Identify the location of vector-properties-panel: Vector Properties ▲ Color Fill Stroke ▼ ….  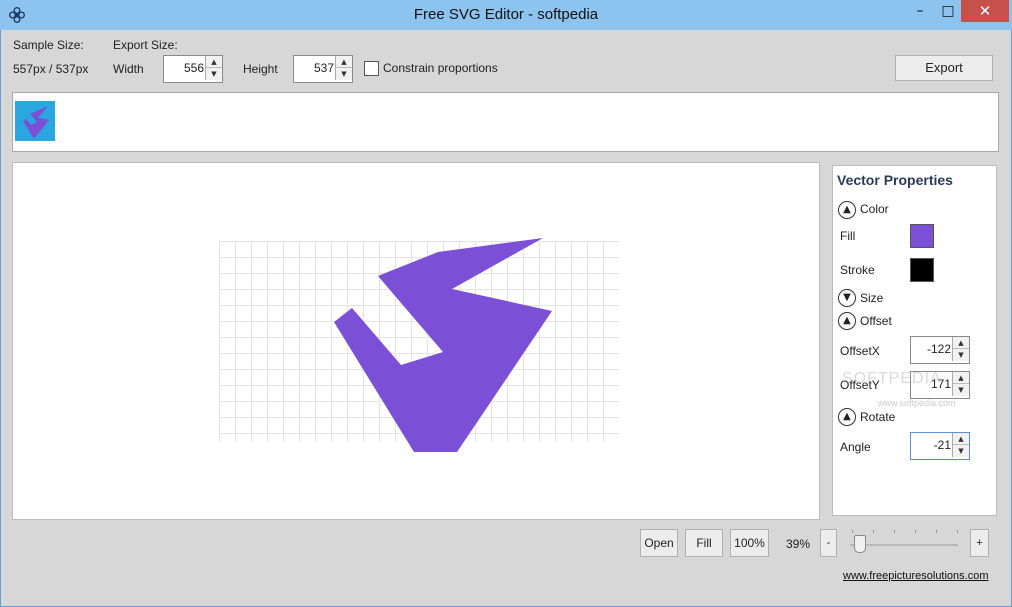
(914, 340).